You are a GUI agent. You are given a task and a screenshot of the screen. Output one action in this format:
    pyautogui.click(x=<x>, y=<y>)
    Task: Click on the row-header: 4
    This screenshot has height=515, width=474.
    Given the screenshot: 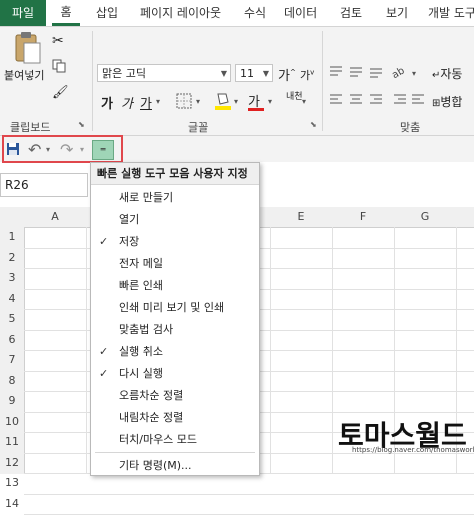 What is the action you would take?
    pyautogui.click(x=12, y=299)
    